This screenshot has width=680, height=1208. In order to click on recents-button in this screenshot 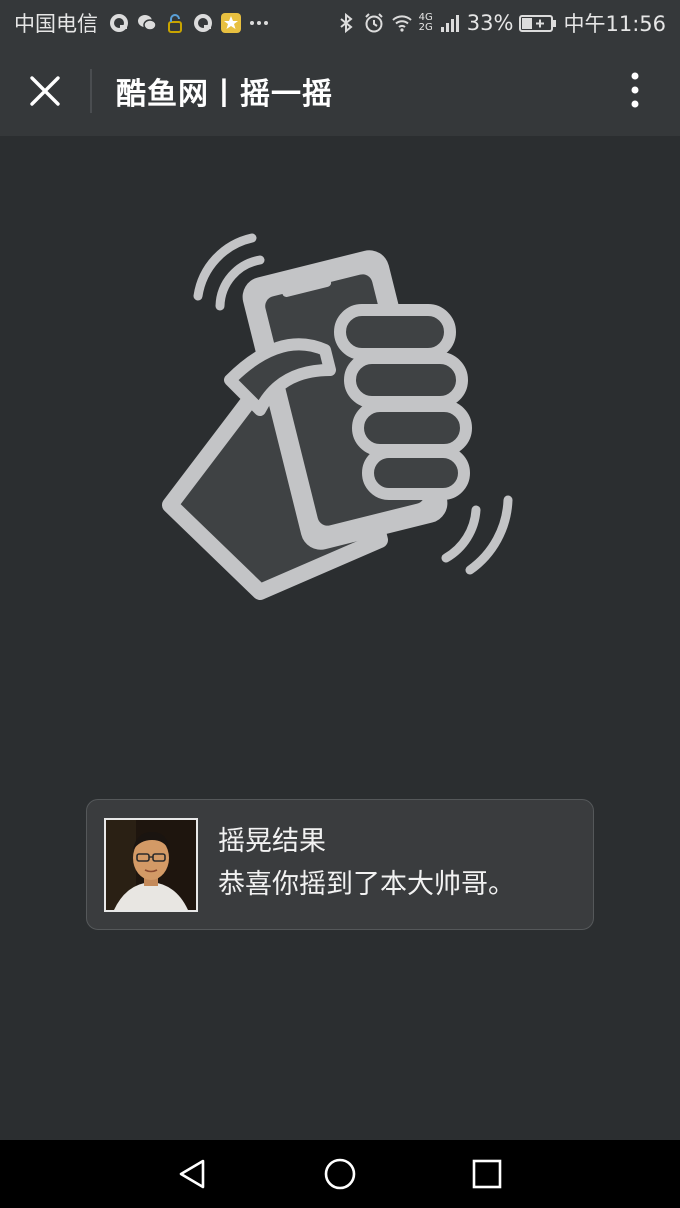, I will do `click(487, 1174)`.